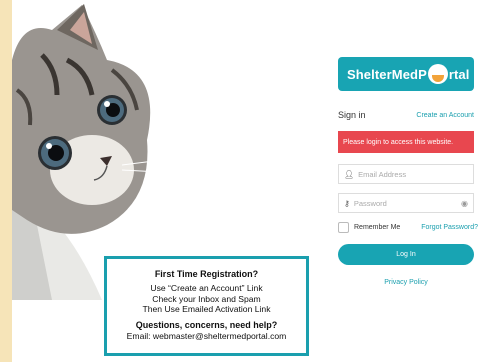  Describe the element at coordinates (464, 203) in the screenshot. I see `eye-icon: ◉` at that location.